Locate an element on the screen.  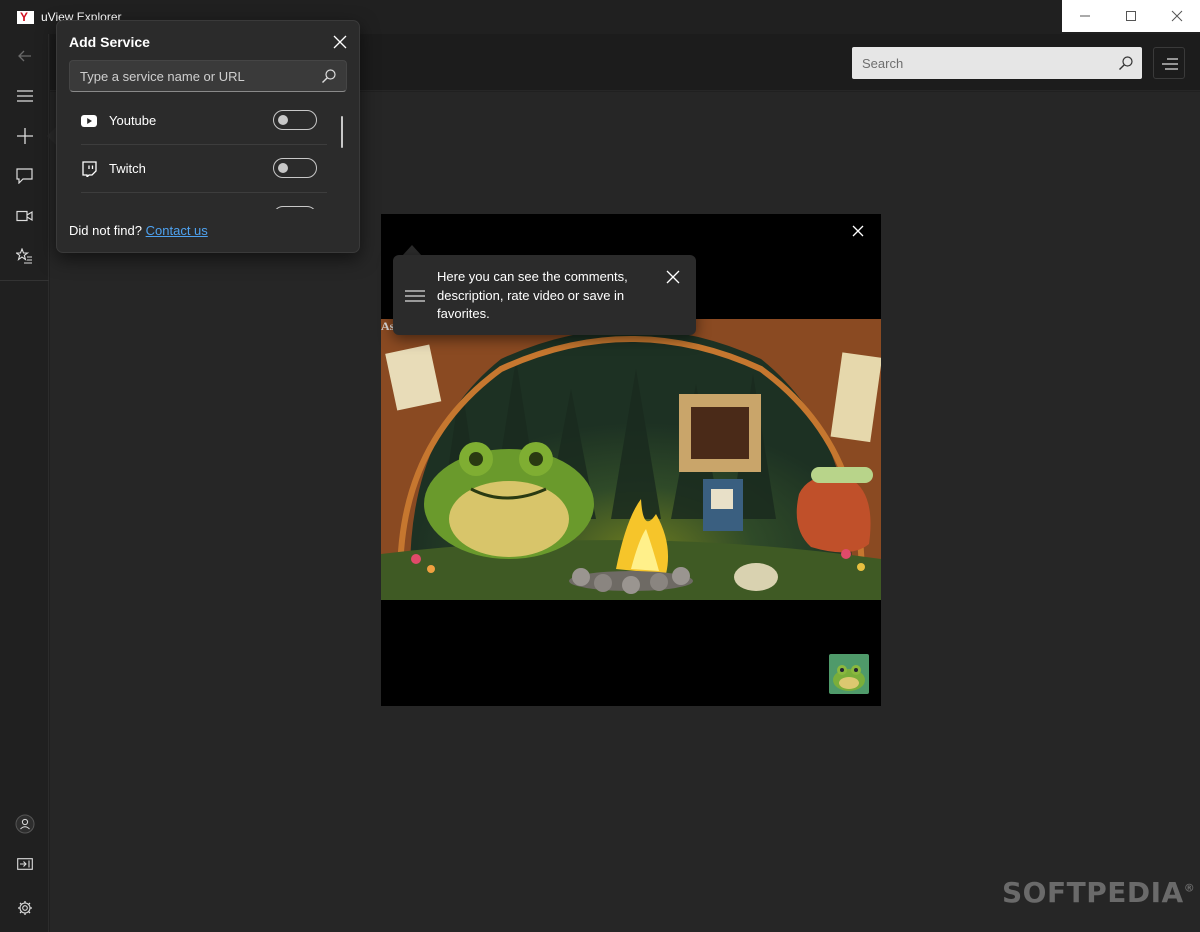
left-navigation-rail is located at coordinates (24, 483).